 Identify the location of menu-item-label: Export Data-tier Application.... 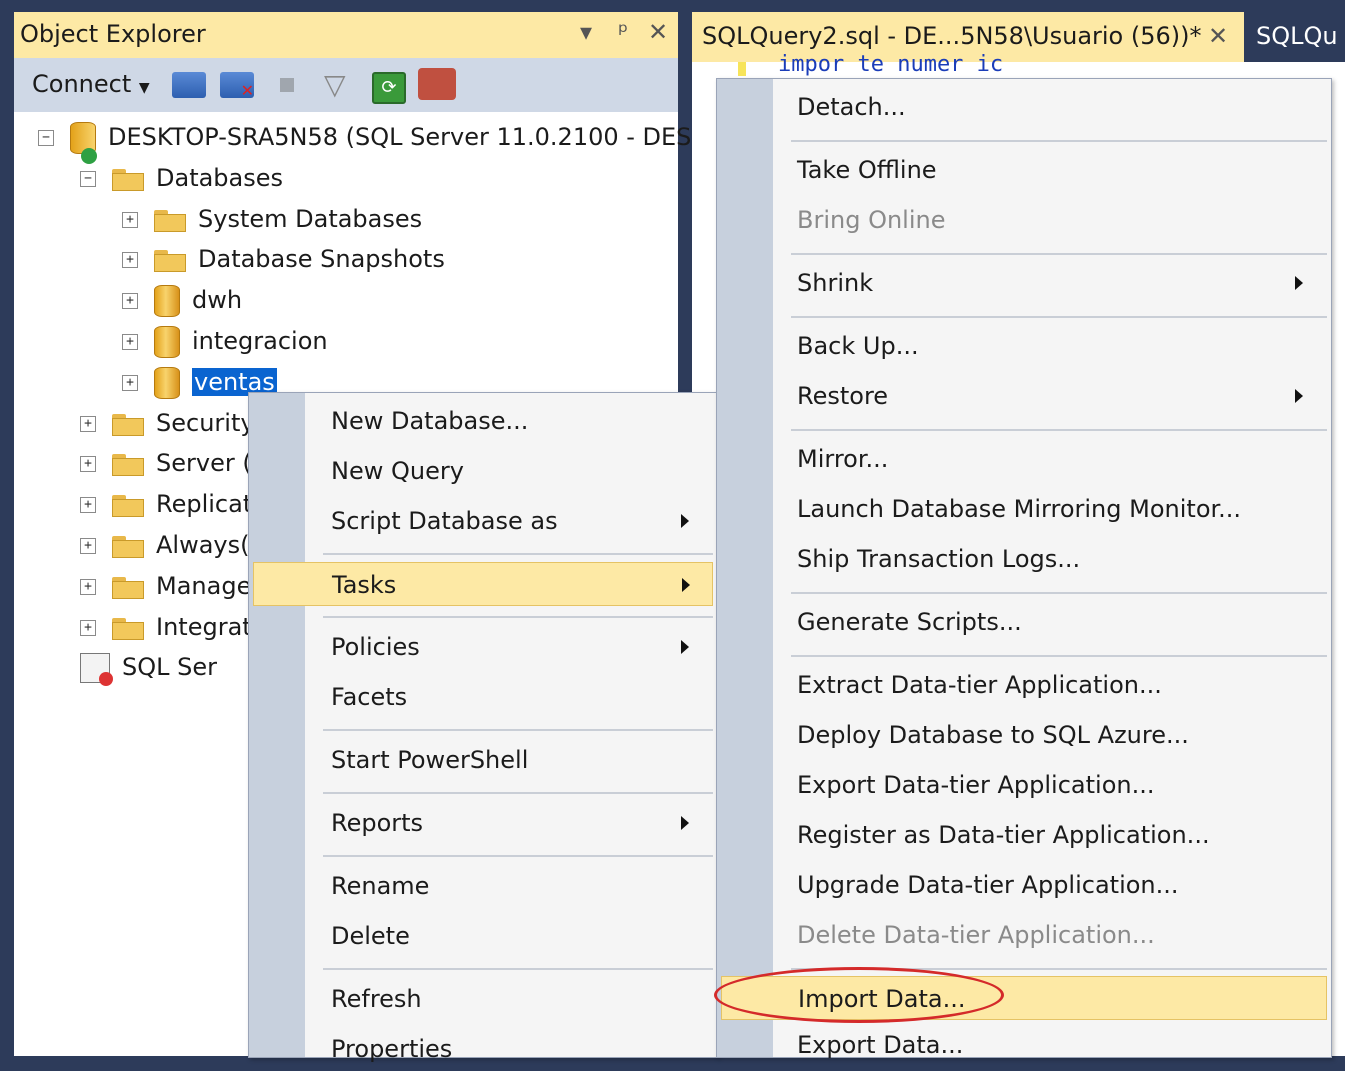
(976, 785).